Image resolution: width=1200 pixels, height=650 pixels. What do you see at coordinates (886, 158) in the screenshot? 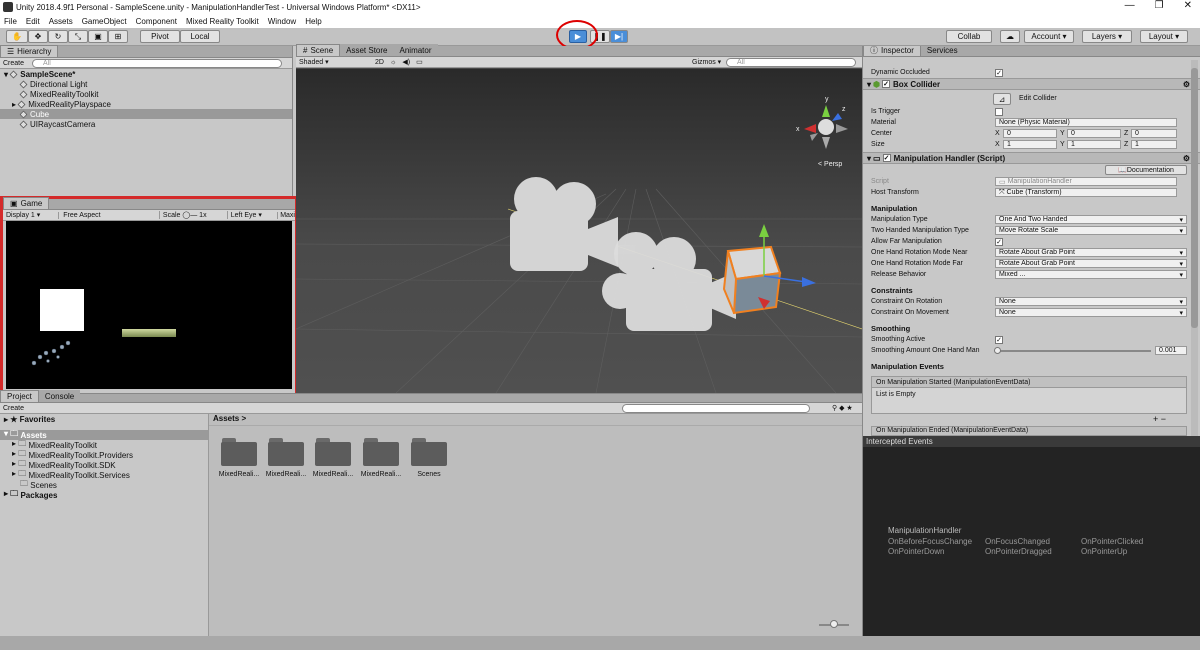
I see `manipulation-handler-enabled-checkbox: ✓` at bounding box center [886, 158].